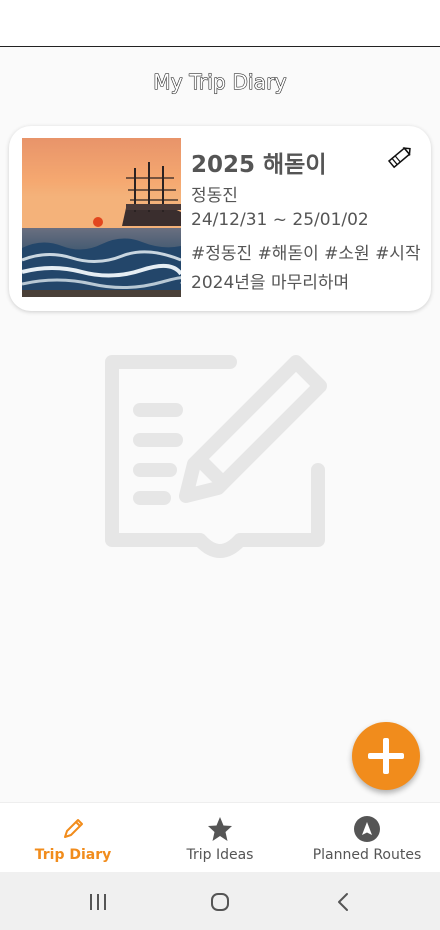 The image size is (440, 930). What do you see at coordinates (73, 855) in the screenshot?
I see `nav-label: Trip Diary` at bounding box center [73, 855].